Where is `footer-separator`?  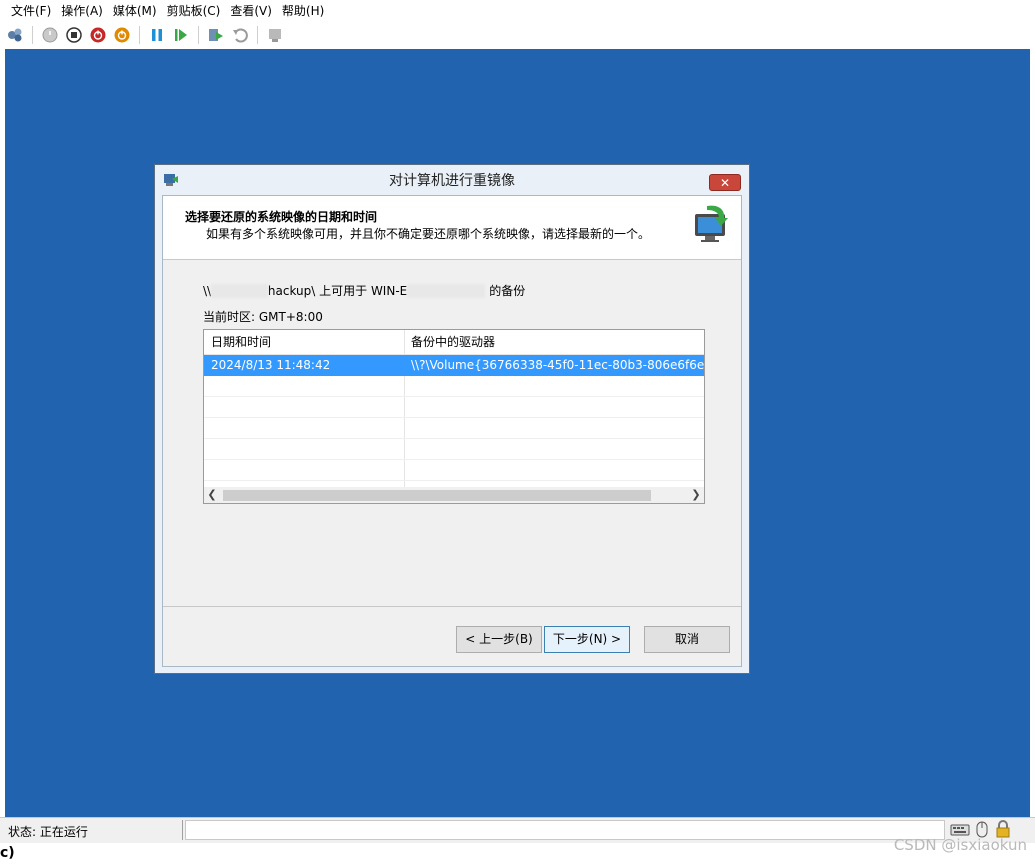 footer-separator is located at coordinates (452, 606).